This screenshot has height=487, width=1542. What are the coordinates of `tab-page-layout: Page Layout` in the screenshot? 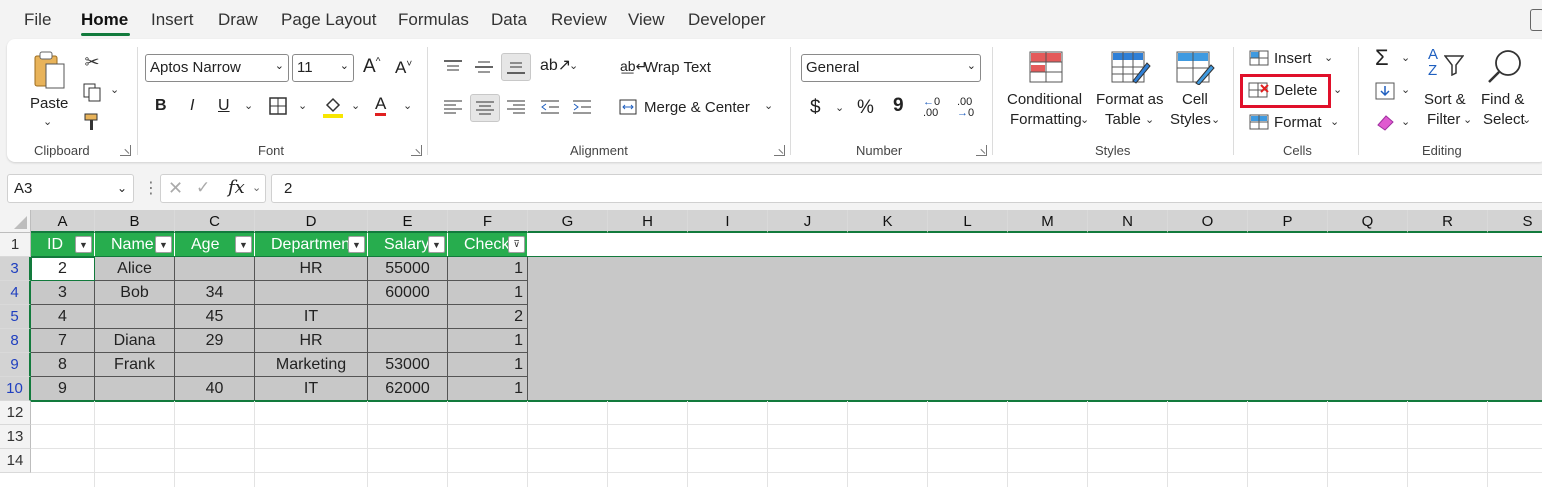 It's located at (328, 20).